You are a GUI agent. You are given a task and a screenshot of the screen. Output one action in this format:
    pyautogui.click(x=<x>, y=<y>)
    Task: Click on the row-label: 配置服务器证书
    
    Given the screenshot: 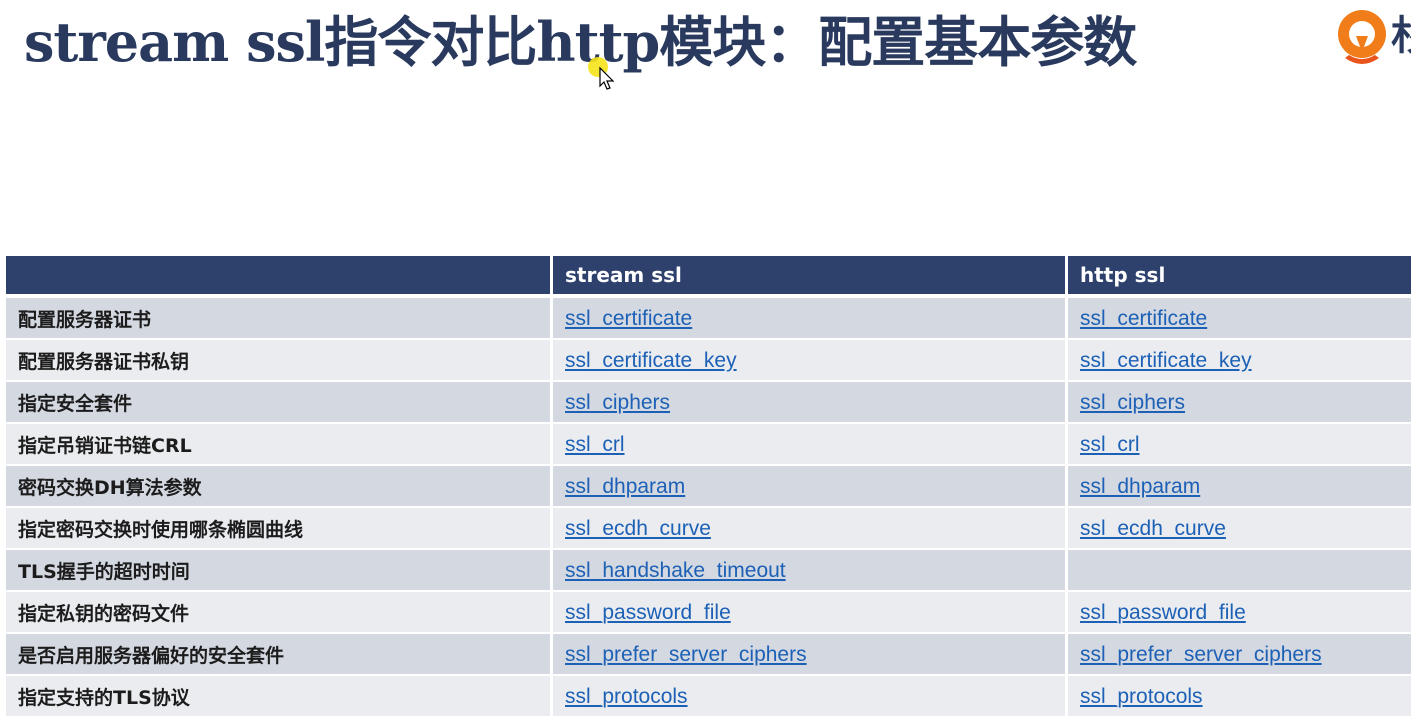 What is the action you would take?
    pyautogui.click(x=279, y=319)
    